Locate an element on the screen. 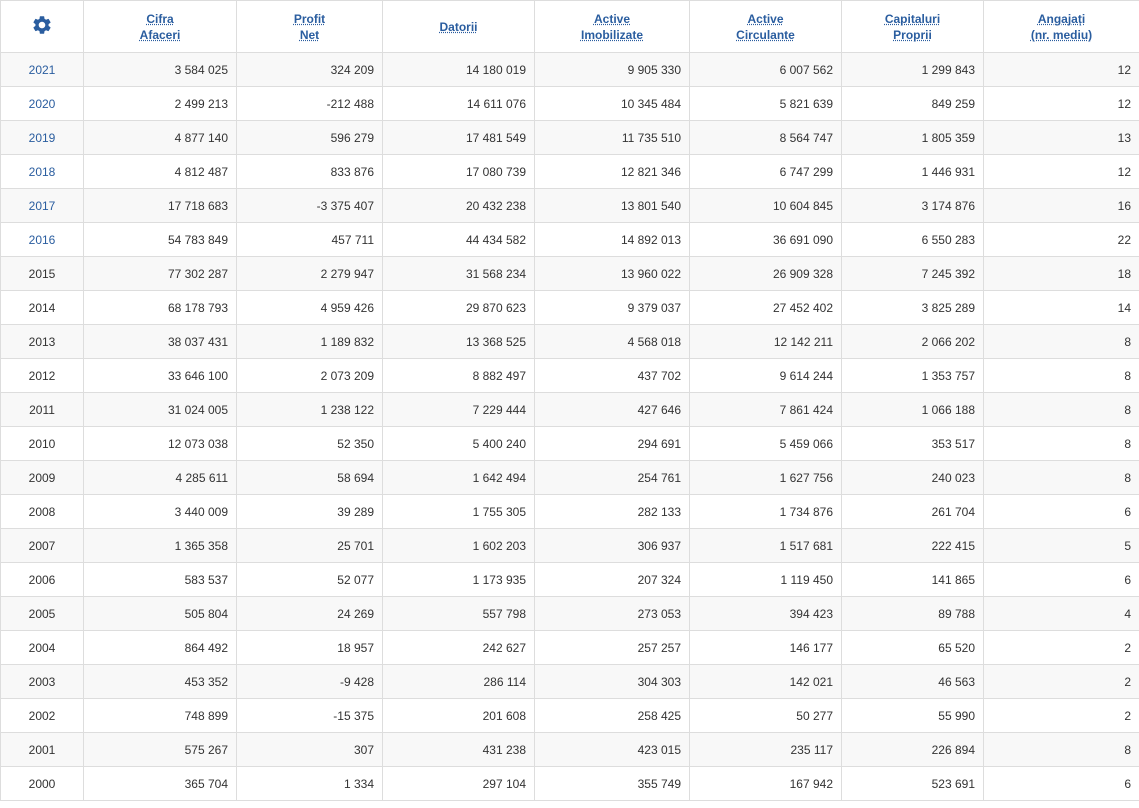  year-cell: 2011 is located at coordinates (42, 409).